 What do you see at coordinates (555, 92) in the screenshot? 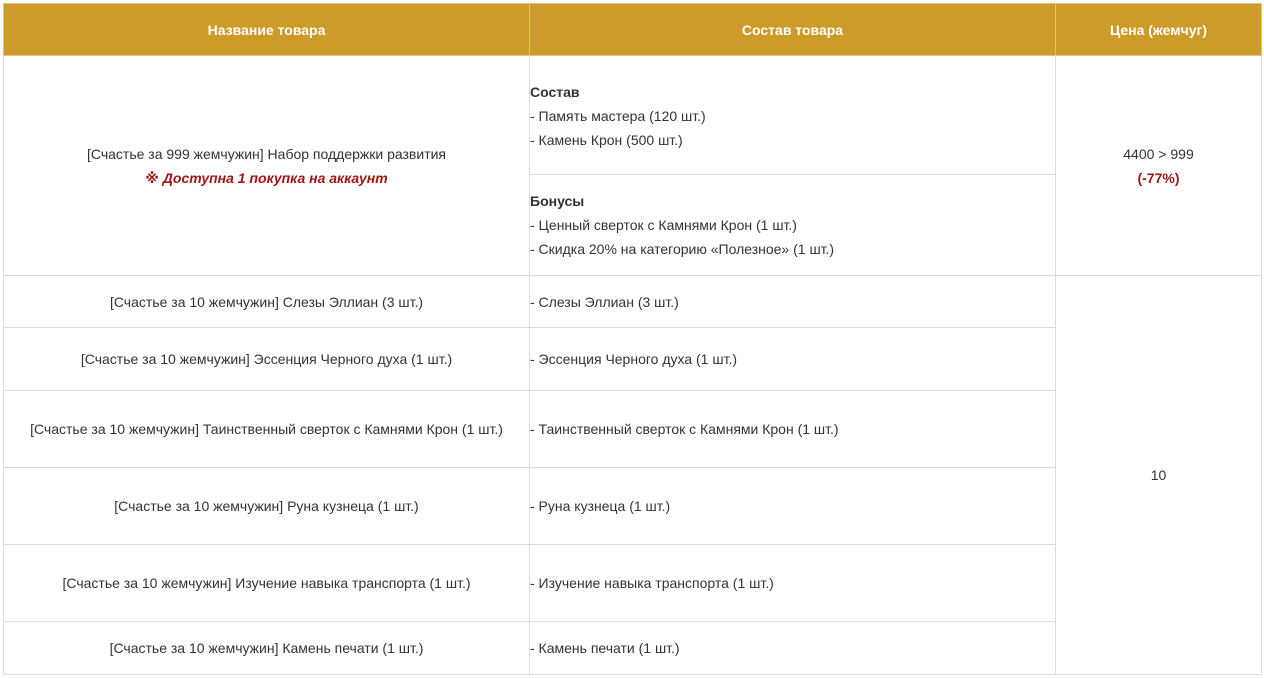
I see `bundle-contents-title: Состав` at bounding box center [555, 92].